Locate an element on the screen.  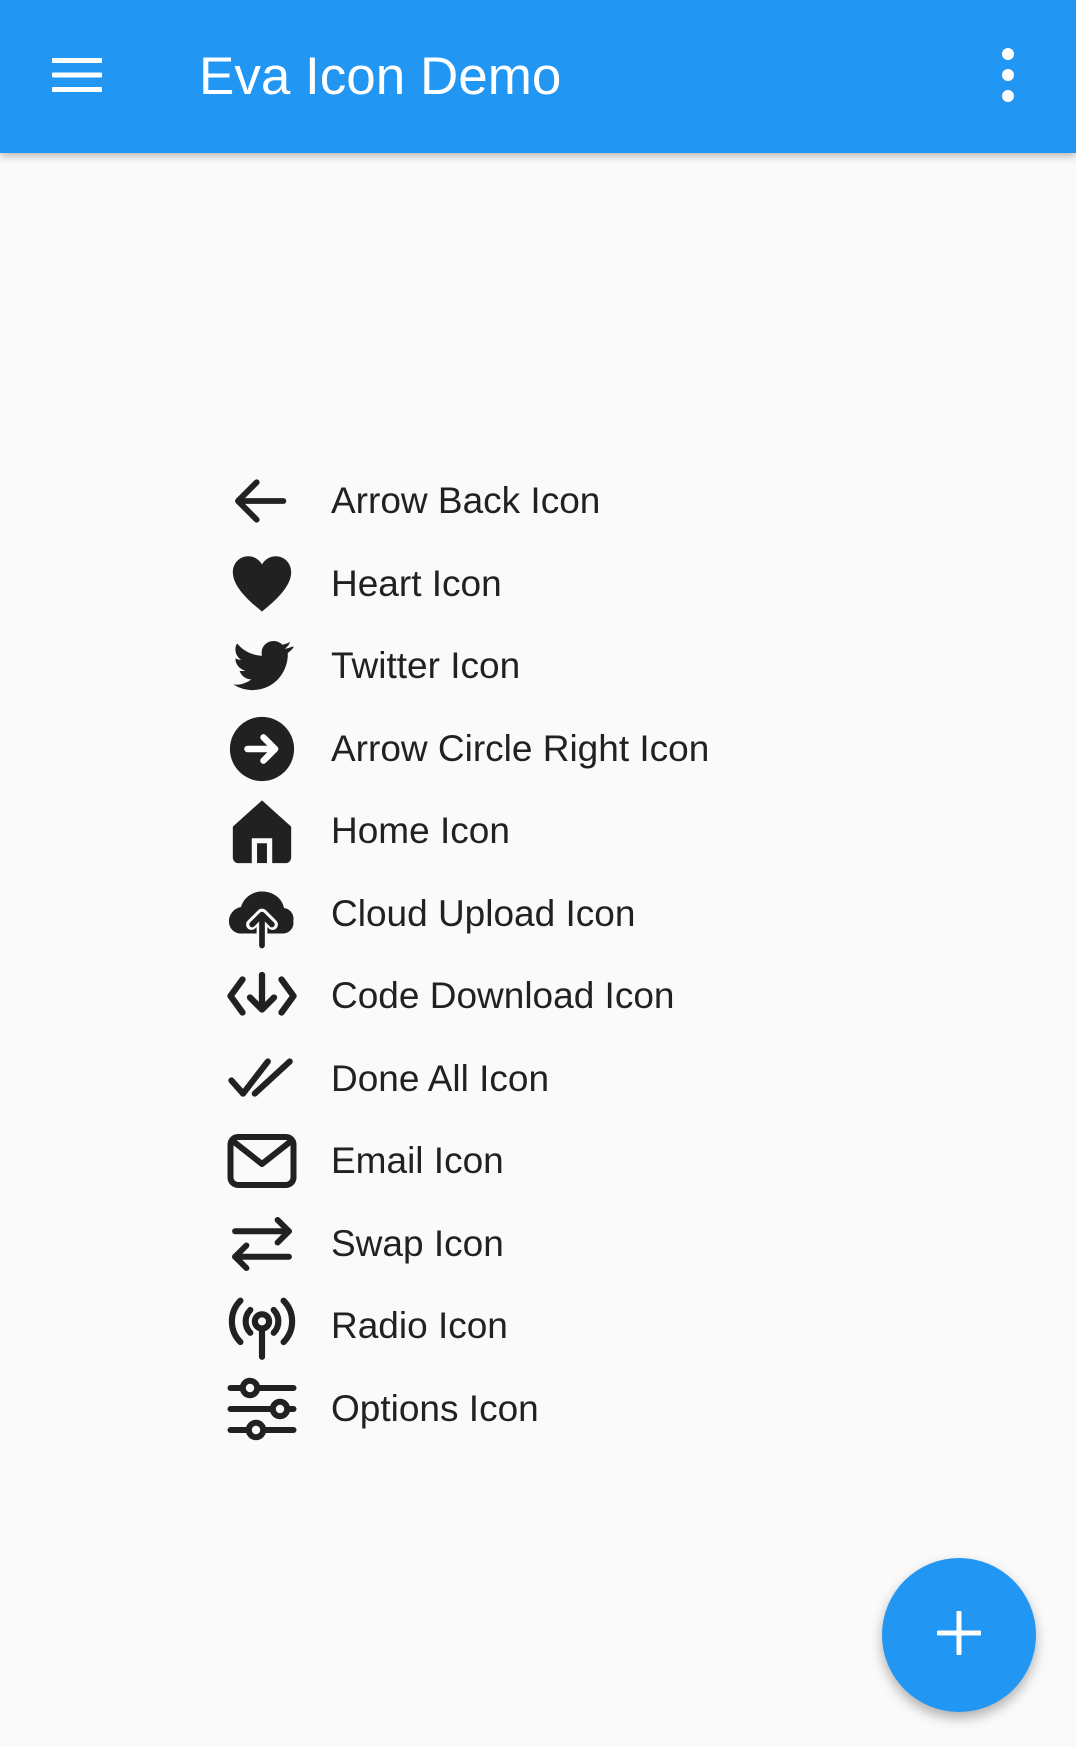
done-all-icon is located at coordinates (262, 1079).